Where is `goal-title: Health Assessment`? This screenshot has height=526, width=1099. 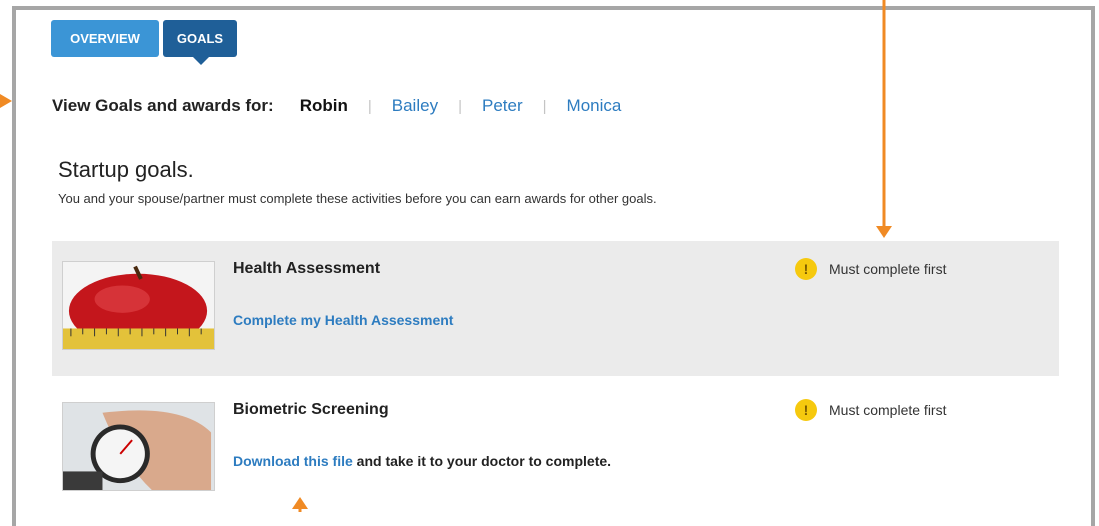
goal-title: Health Assessment is located at coordinates (307, 268).